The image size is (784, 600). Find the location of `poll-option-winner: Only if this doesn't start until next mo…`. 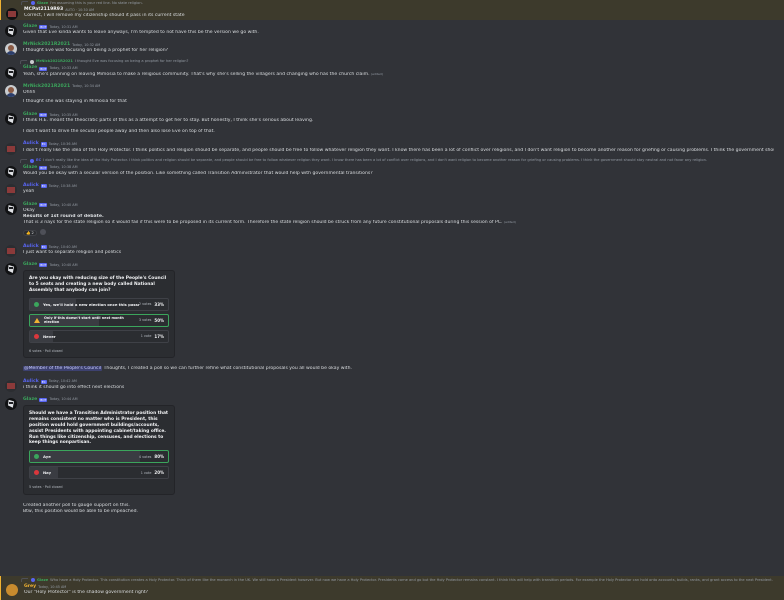

poll-option-winner: Only if this doesn't start until next mo… is located at coordinates (99, 320).